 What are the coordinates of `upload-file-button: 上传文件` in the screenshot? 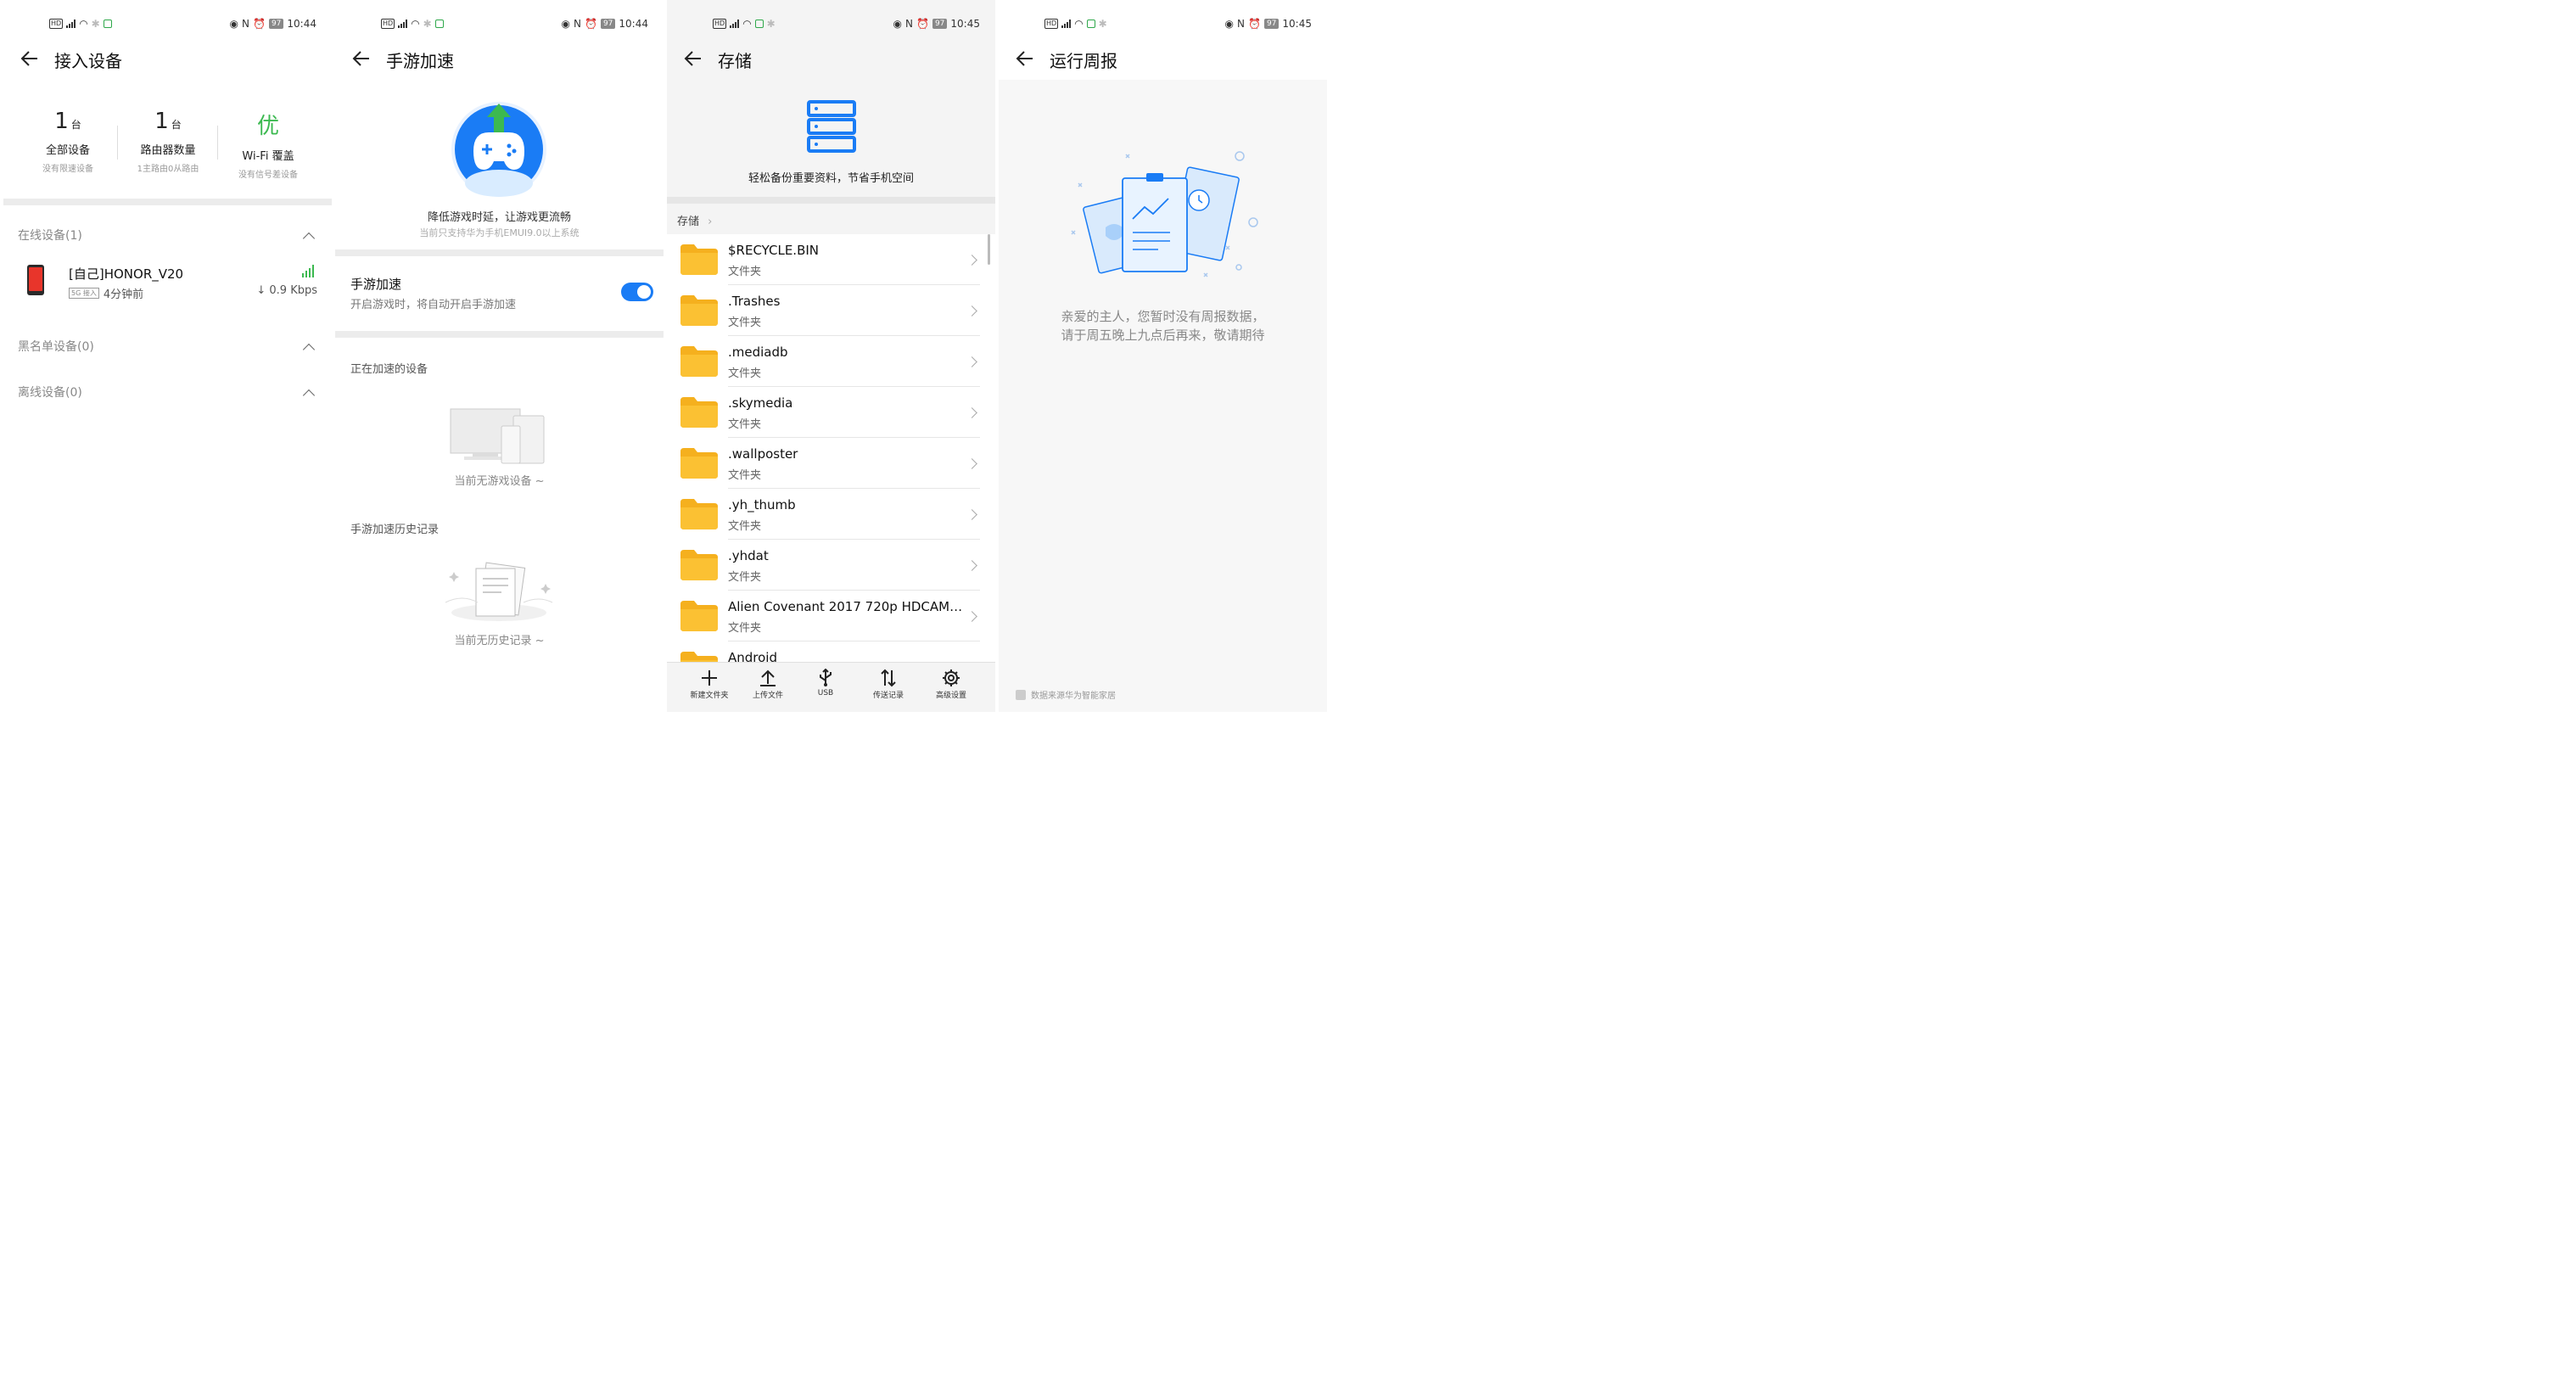 It's located at (767, 684).